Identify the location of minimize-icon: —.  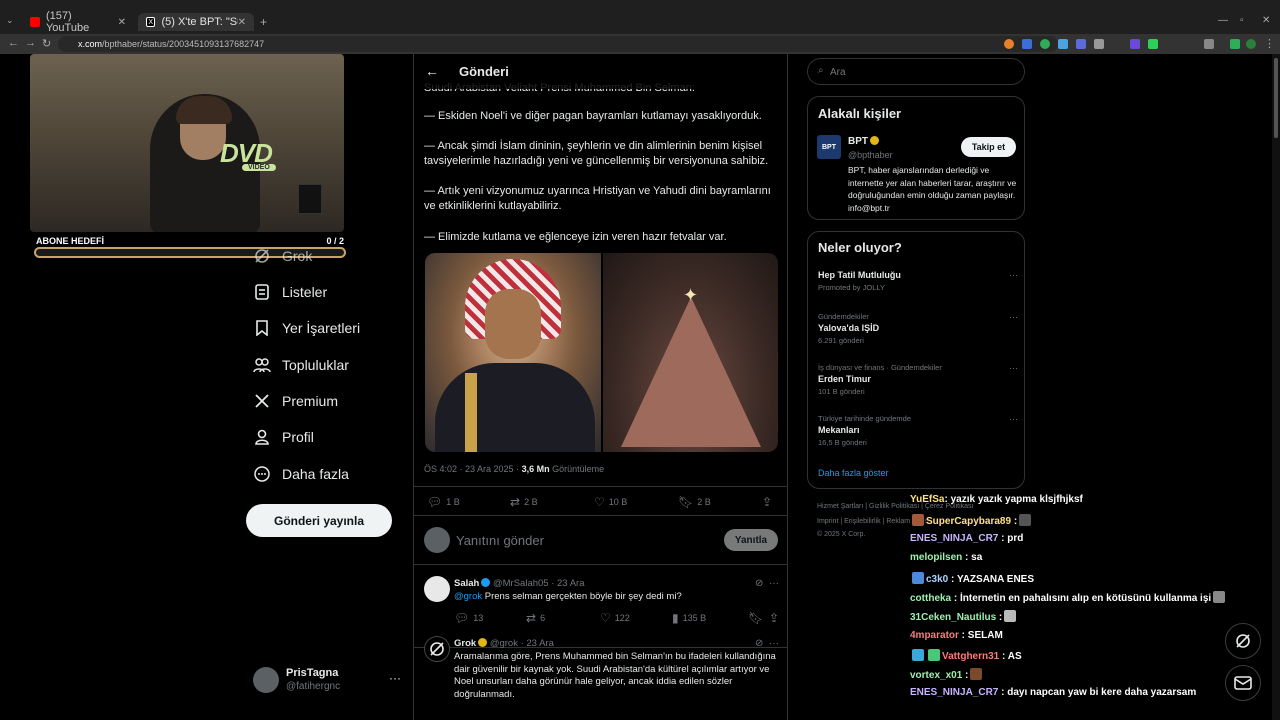
(1223, 20).